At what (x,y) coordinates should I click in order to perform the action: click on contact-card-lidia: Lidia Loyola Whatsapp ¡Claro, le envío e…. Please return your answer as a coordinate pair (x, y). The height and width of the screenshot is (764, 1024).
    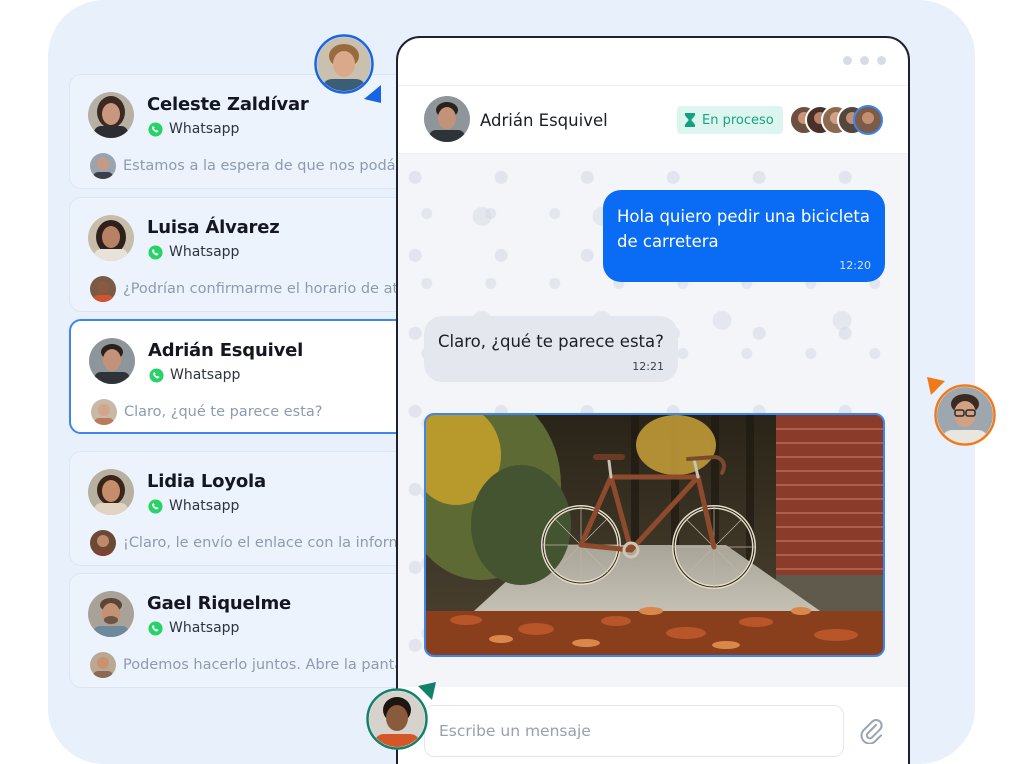
    Looking at the image, I should click on (241, 508).